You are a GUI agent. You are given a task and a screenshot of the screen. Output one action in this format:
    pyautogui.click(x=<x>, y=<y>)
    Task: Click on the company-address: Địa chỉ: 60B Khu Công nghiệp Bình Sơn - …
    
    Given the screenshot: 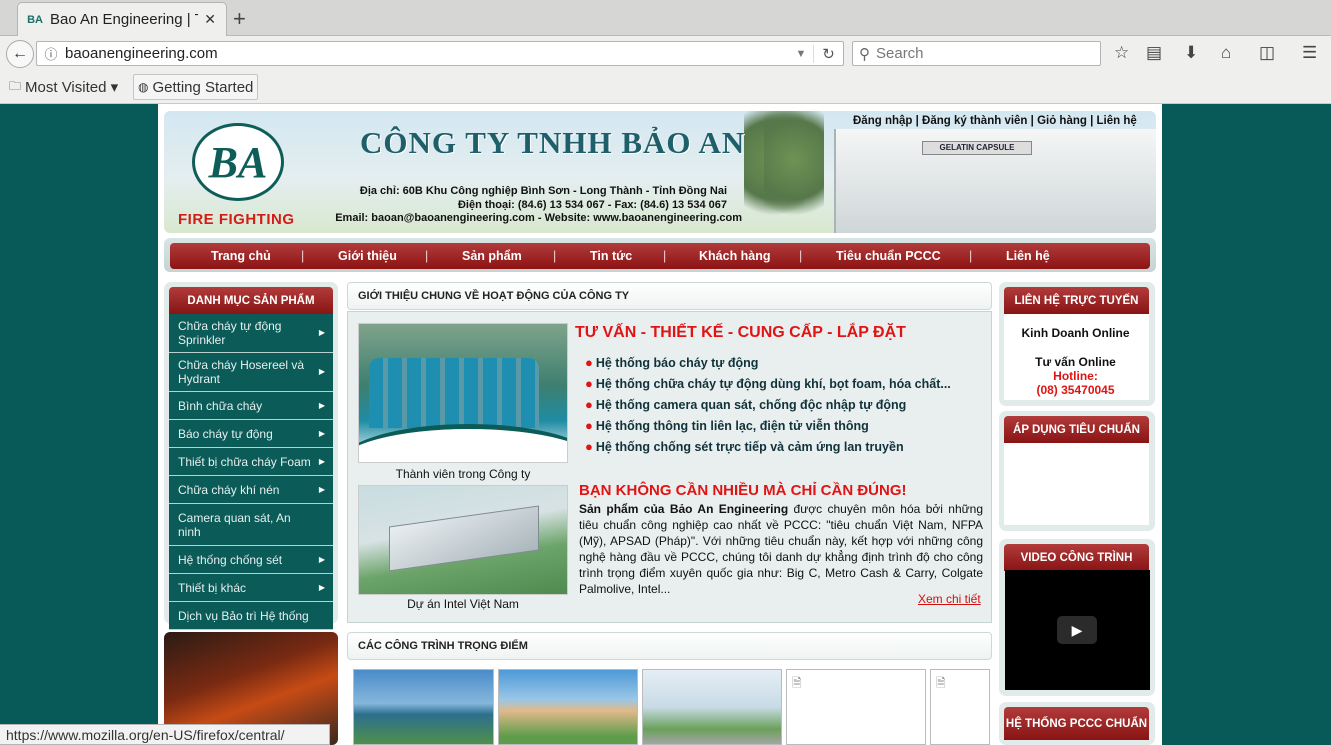 What is the action you would take?
    pyautogui.click(x=543, y=191)
    